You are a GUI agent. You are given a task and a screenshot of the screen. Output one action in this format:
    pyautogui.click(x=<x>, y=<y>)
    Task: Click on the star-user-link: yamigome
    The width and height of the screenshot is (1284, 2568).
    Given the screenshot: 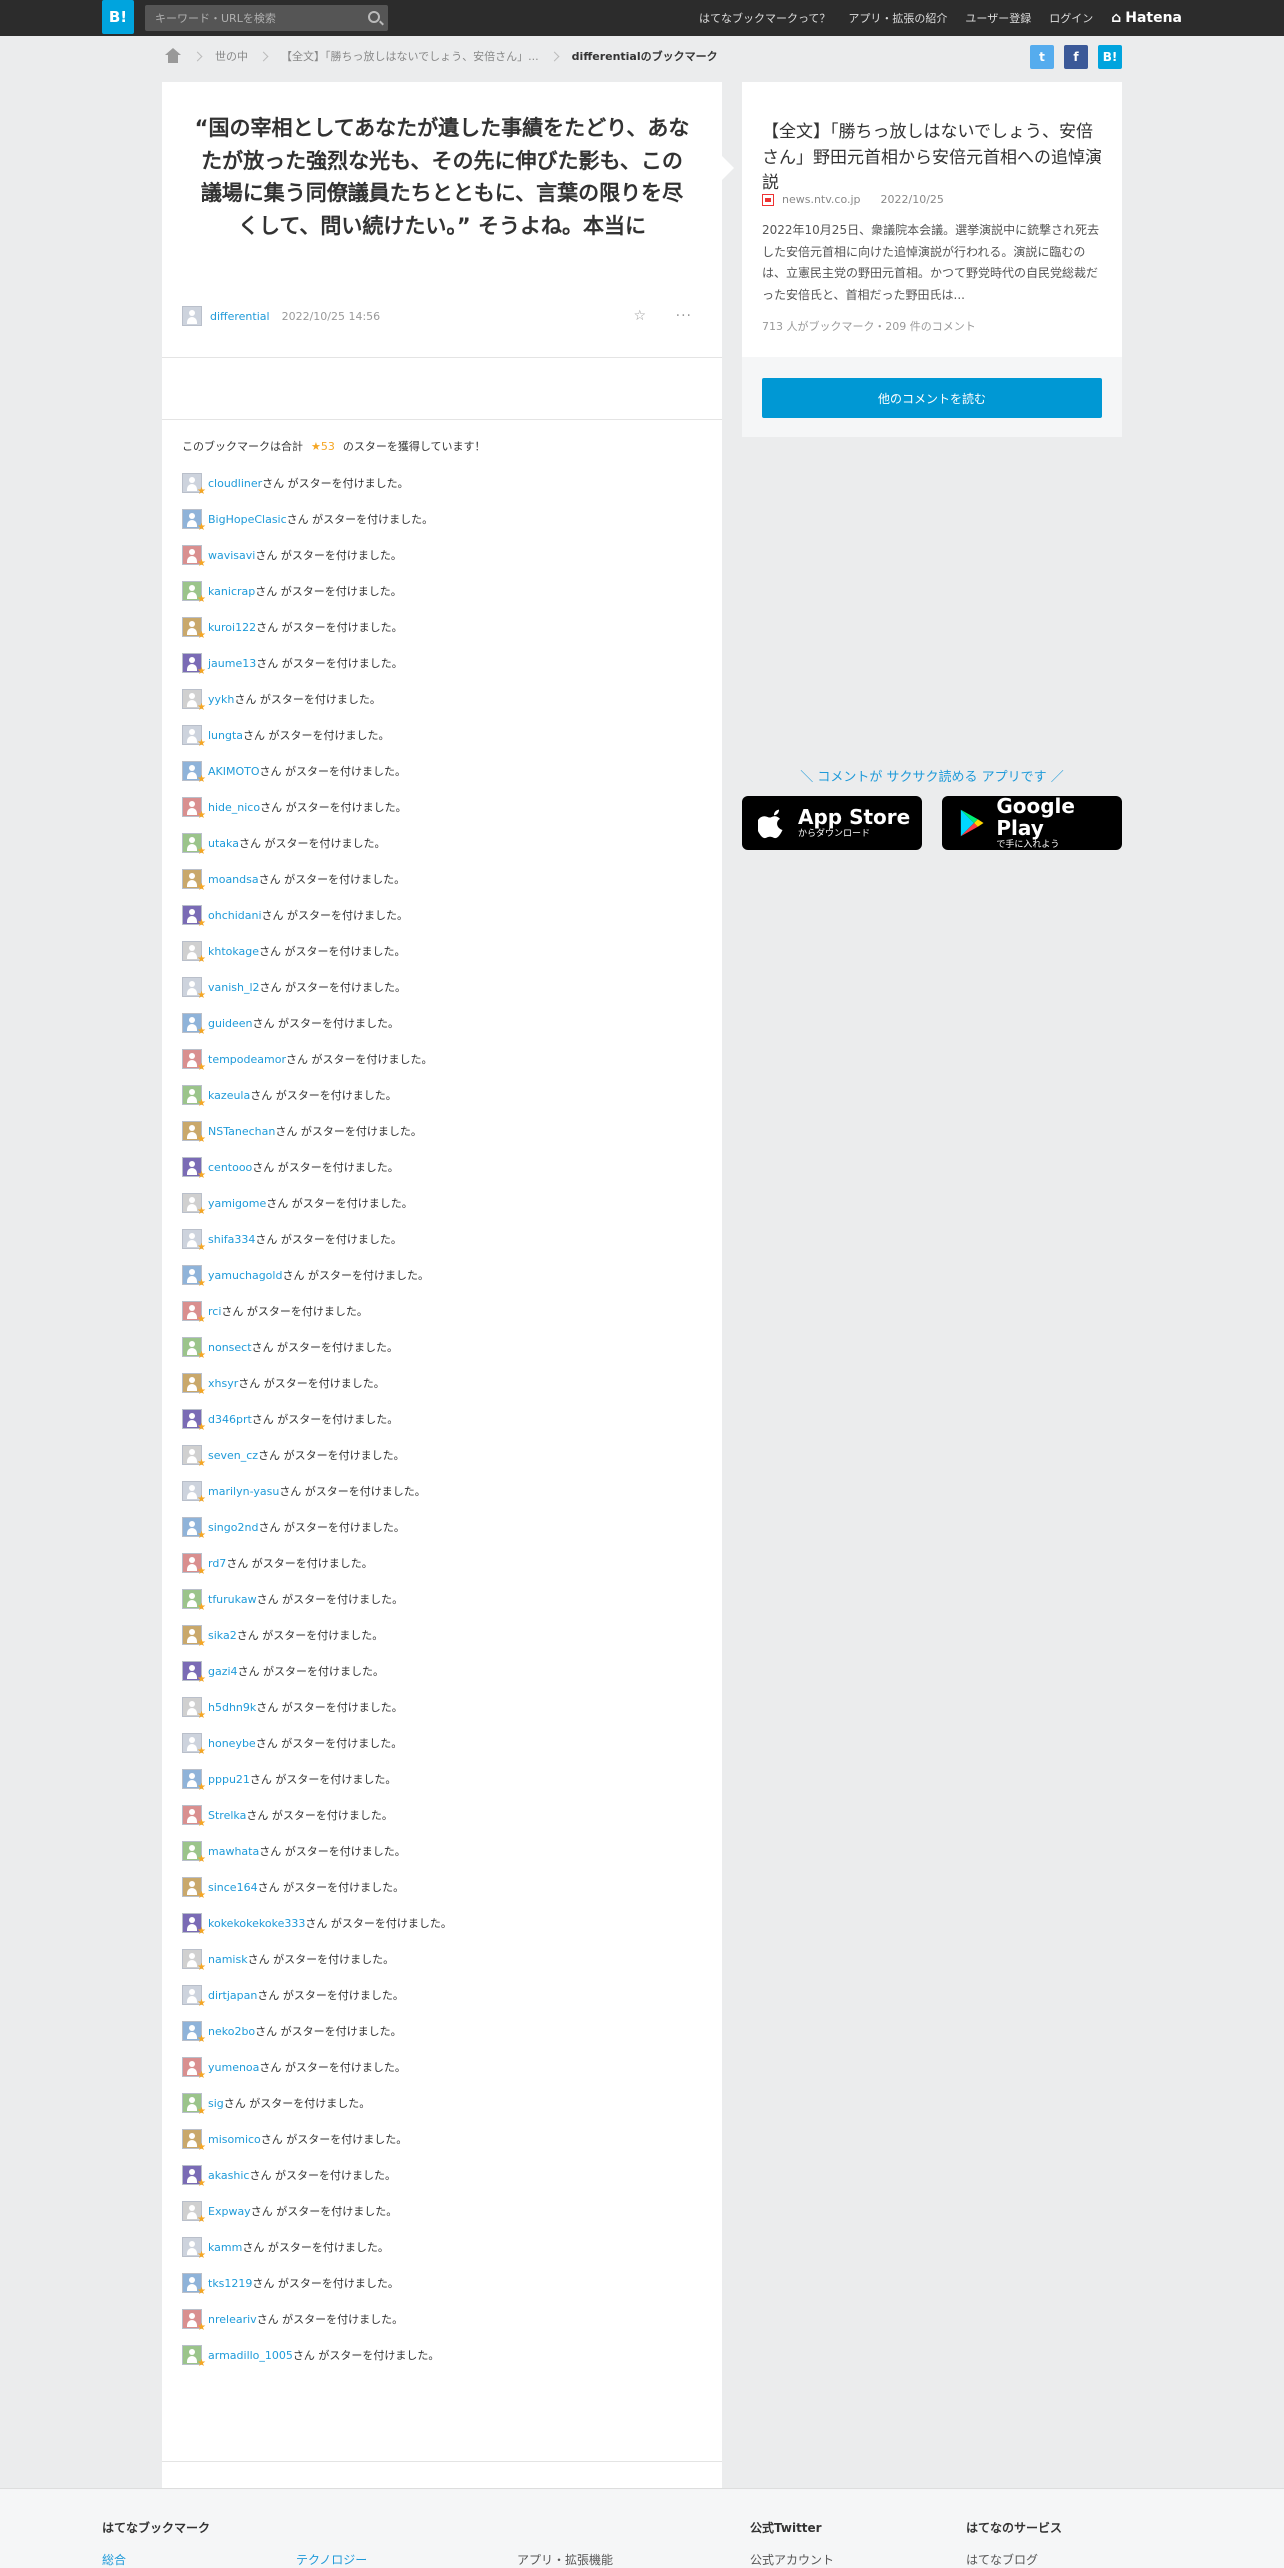 What is the action you would take?
    pyautogui.click(x=237, y=1203)
    